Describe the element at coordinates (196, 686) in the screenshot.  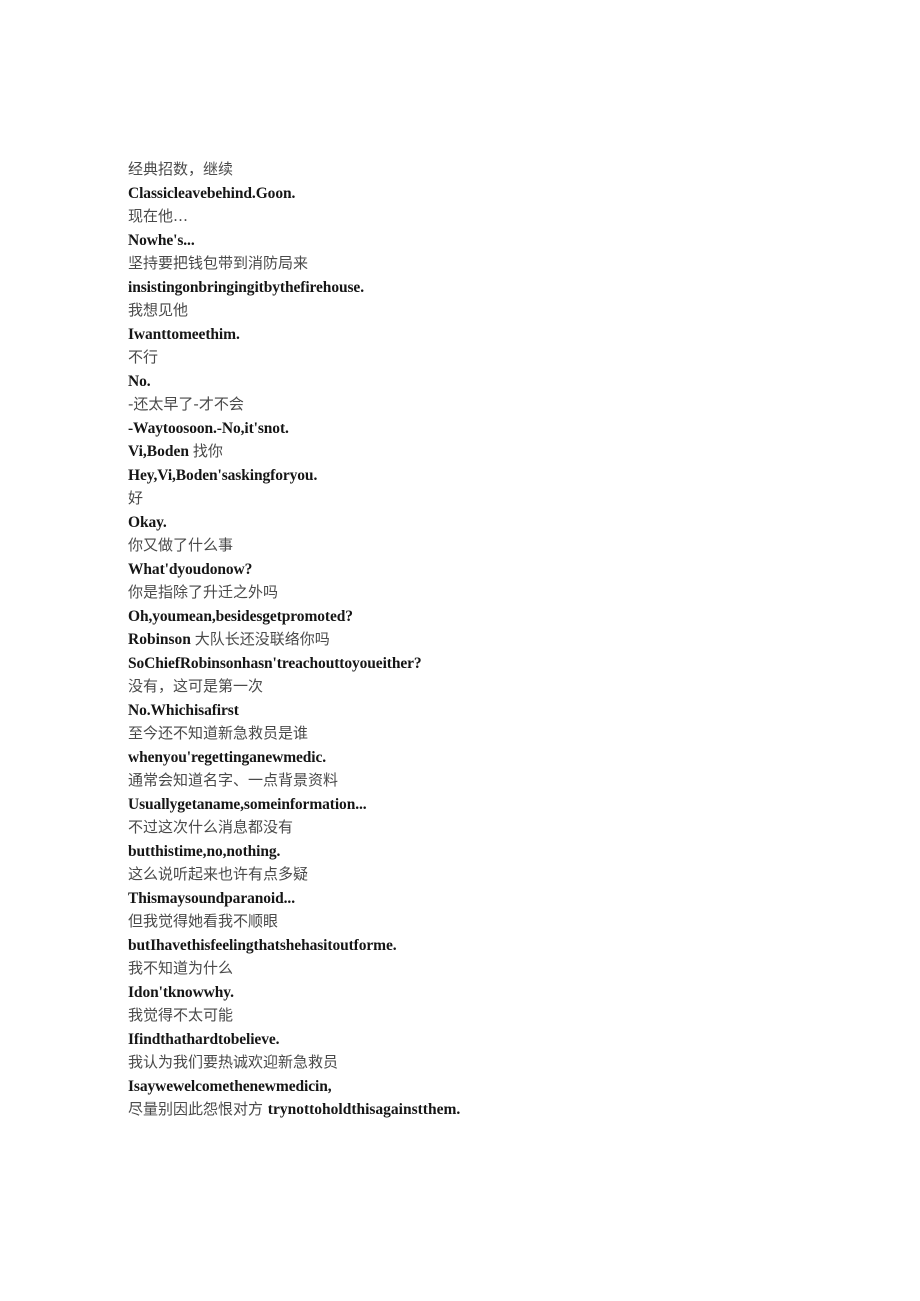
I see `transcript-line: 没有，这可是第一次` at that location.